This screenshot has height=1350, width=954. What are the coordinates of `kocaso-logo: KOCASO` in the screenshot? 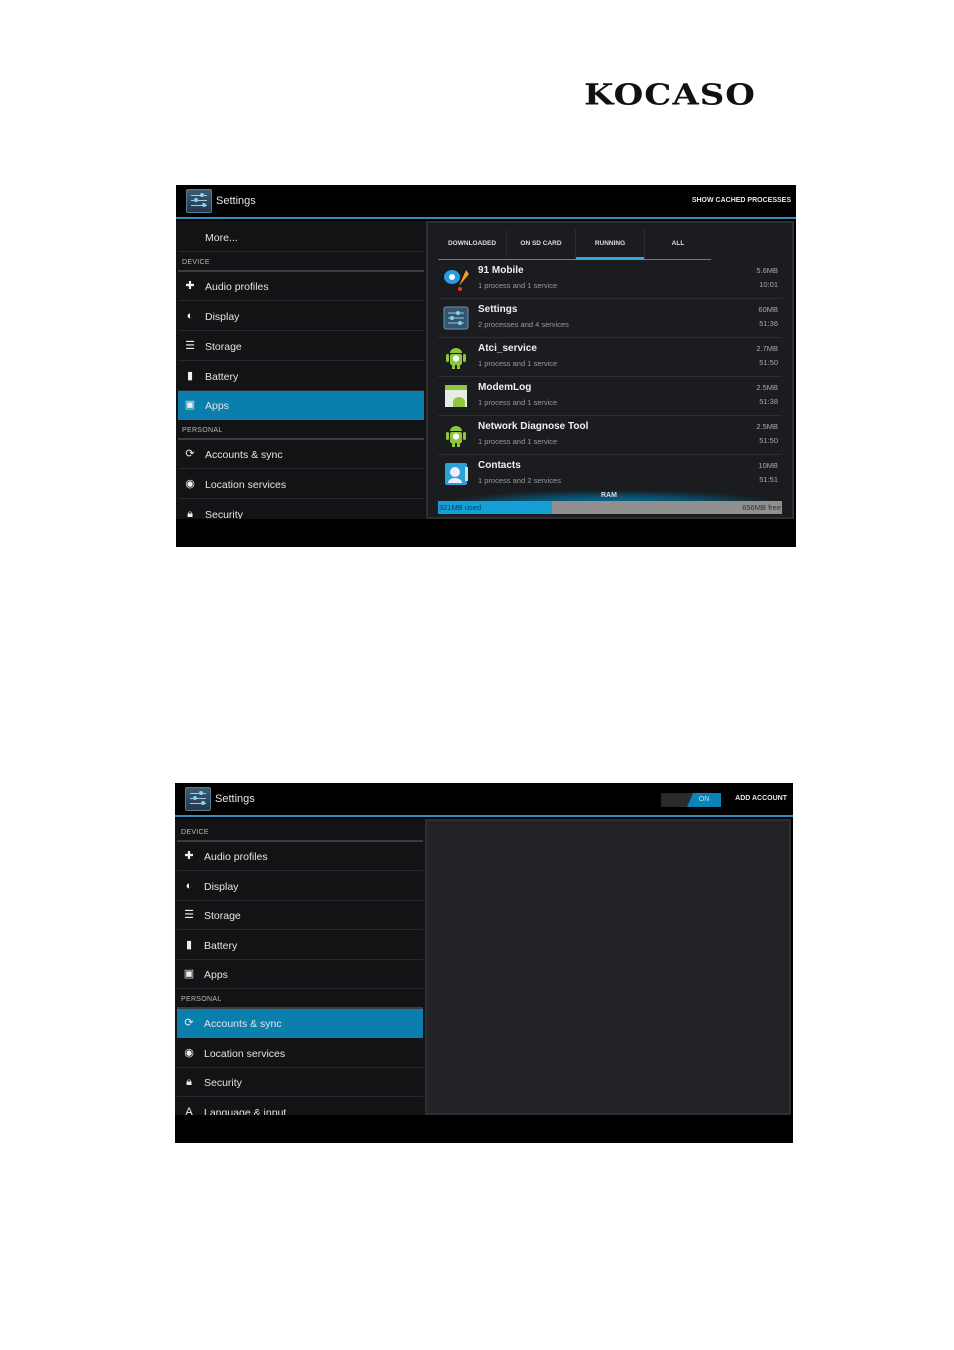 It's located at (670, 95).